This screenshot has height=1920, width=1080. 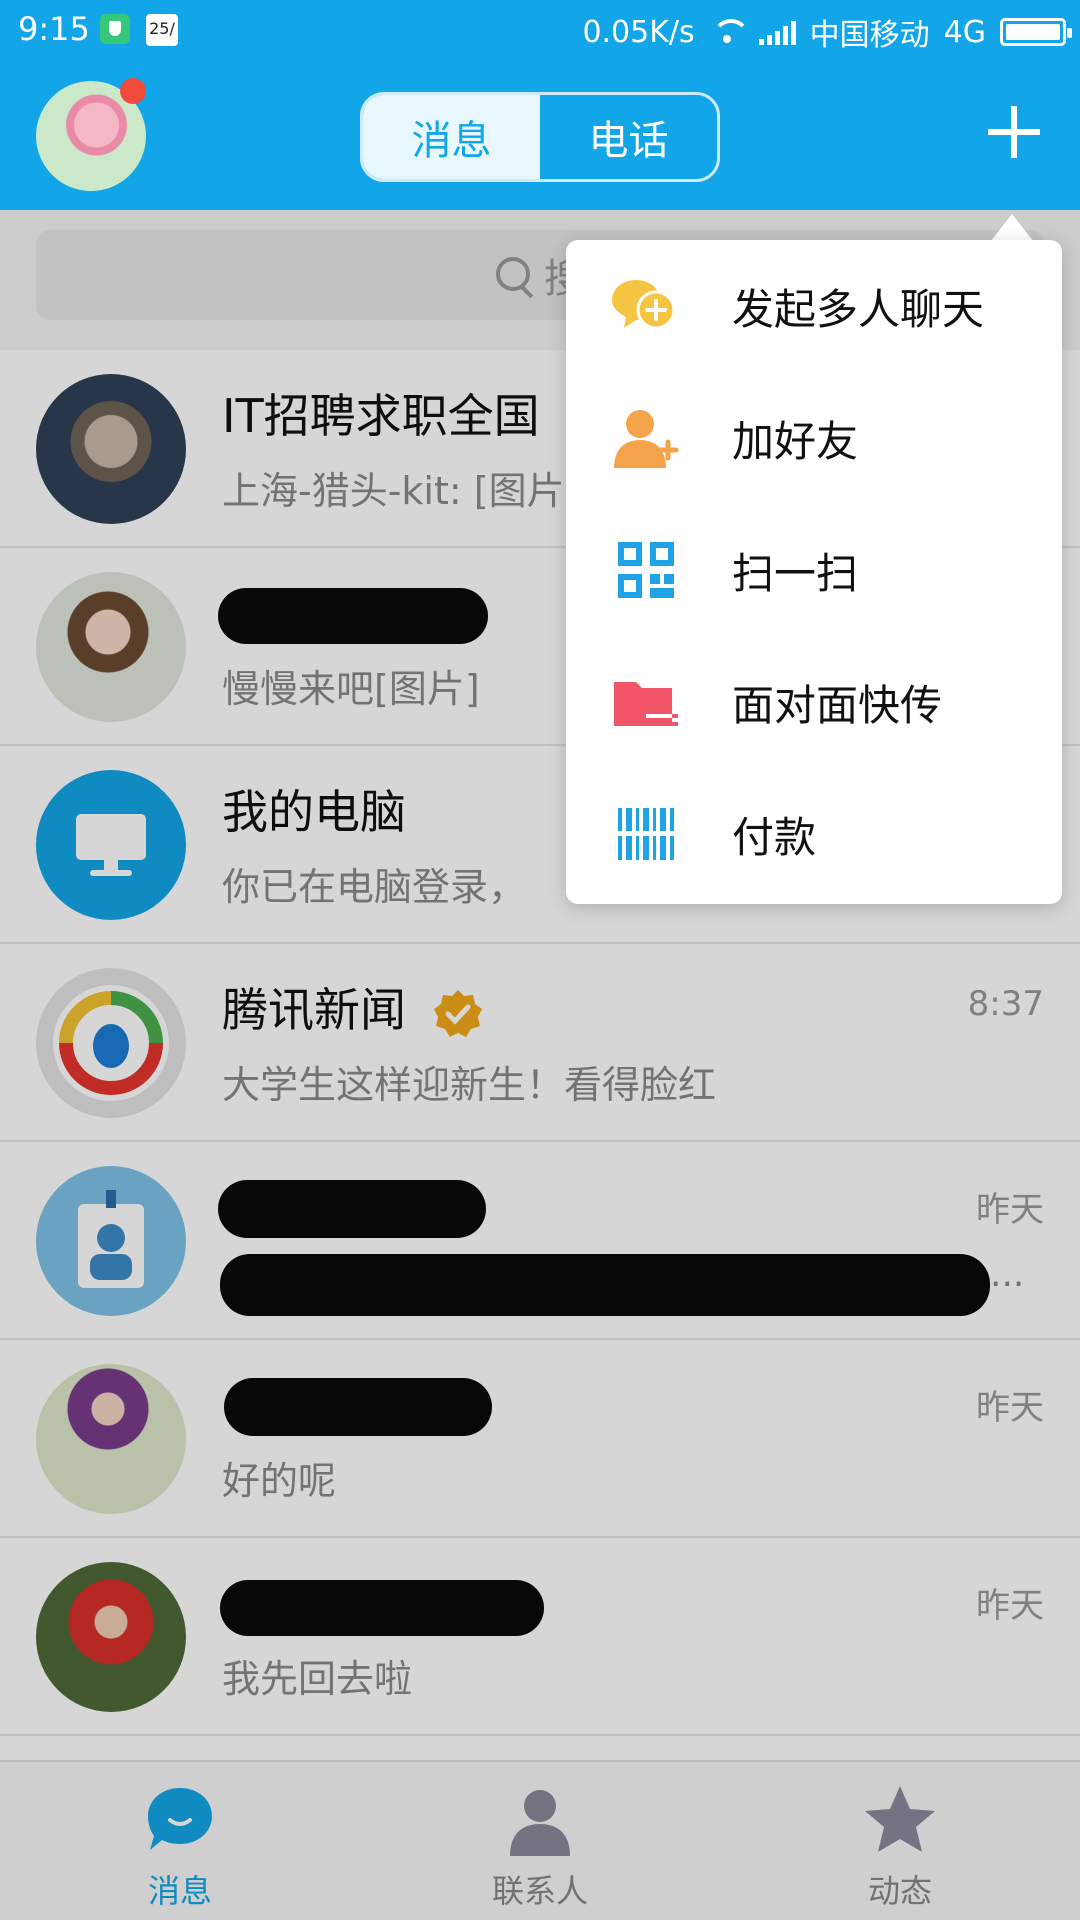 I want to click on tab-messages: 消息, so click(x=451, y=137).